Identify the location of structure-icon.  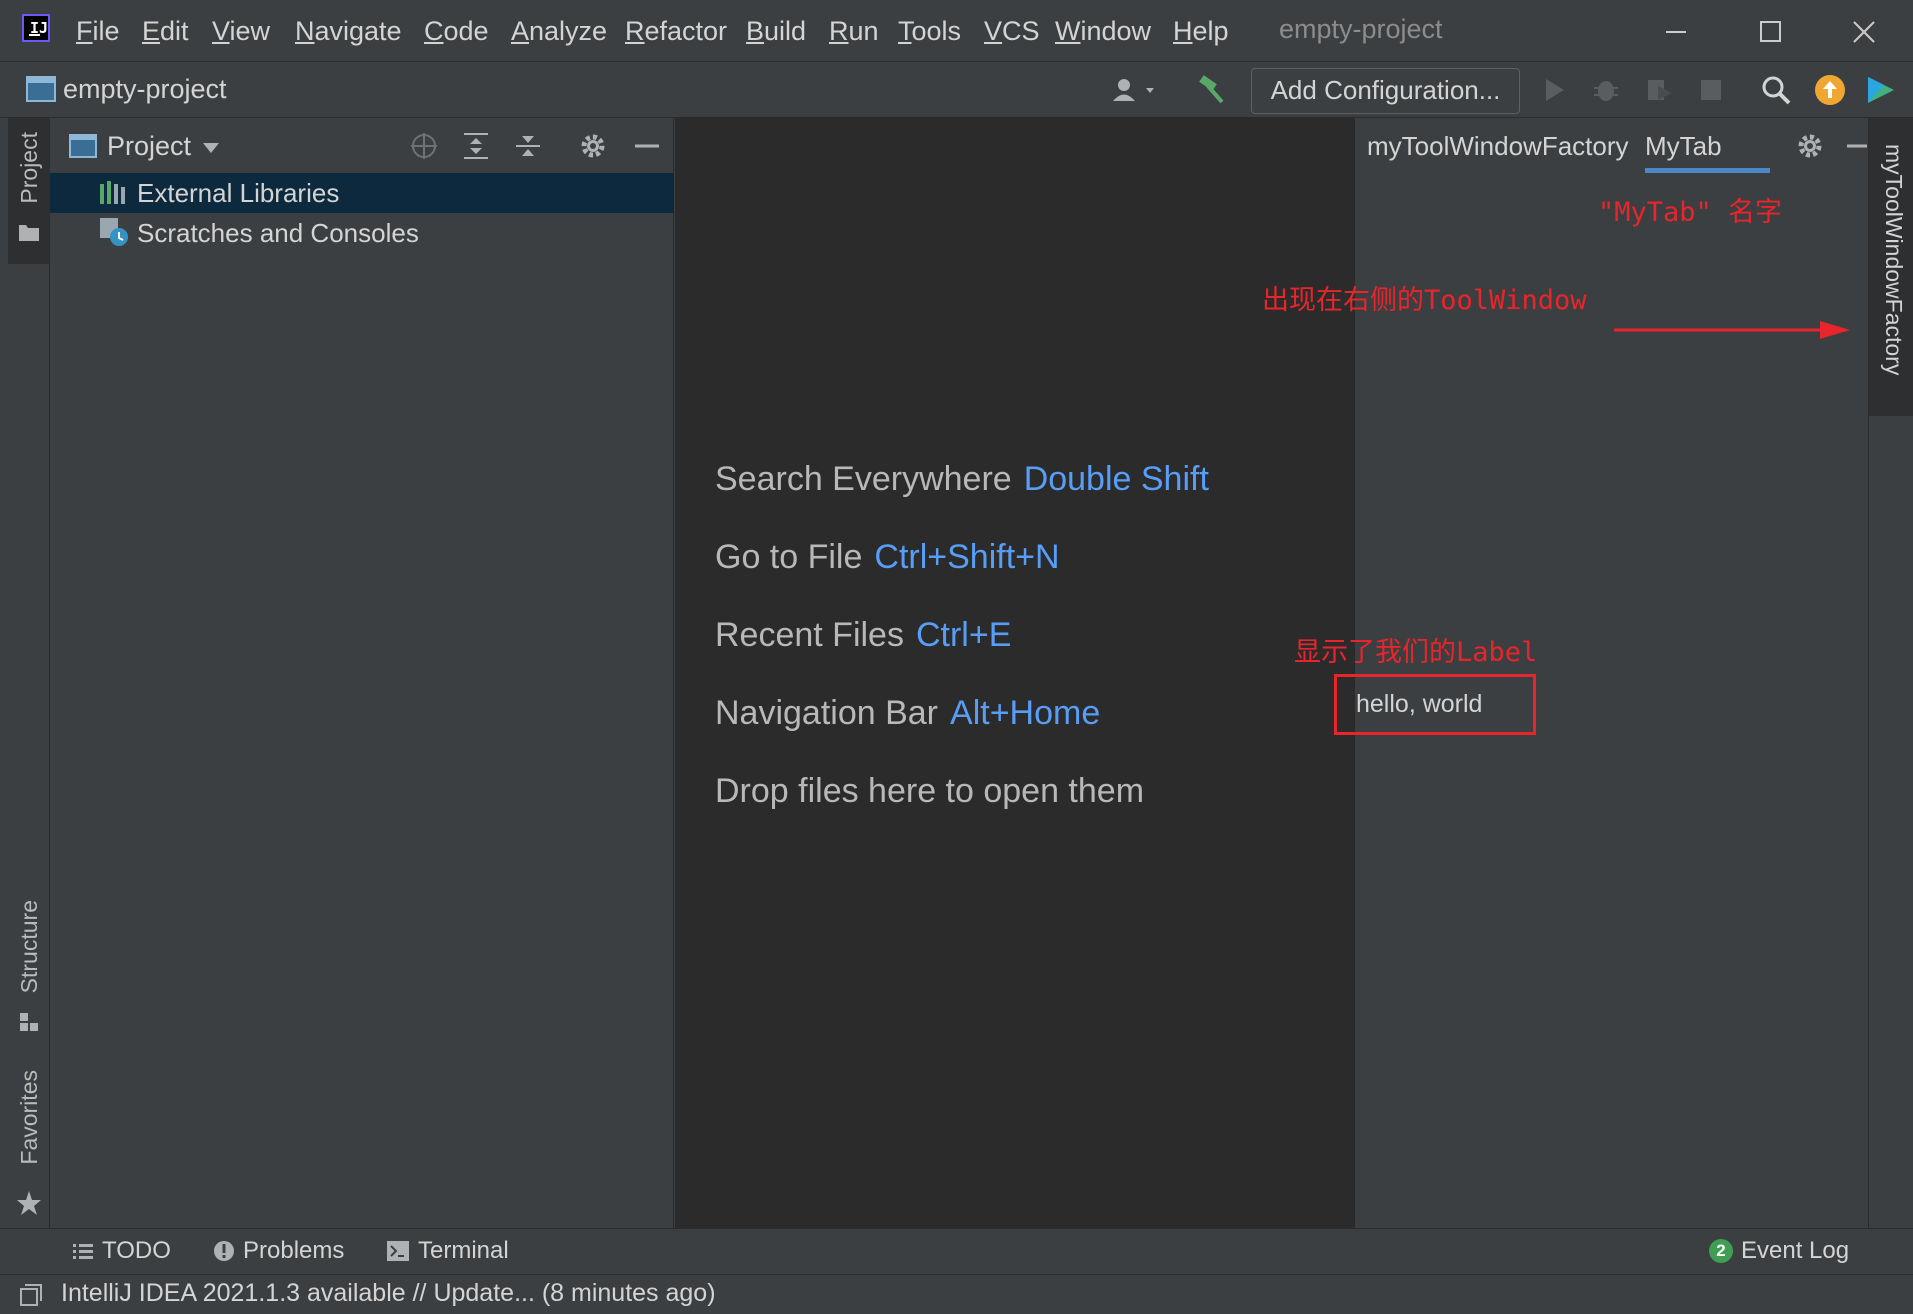
(29, 1022).